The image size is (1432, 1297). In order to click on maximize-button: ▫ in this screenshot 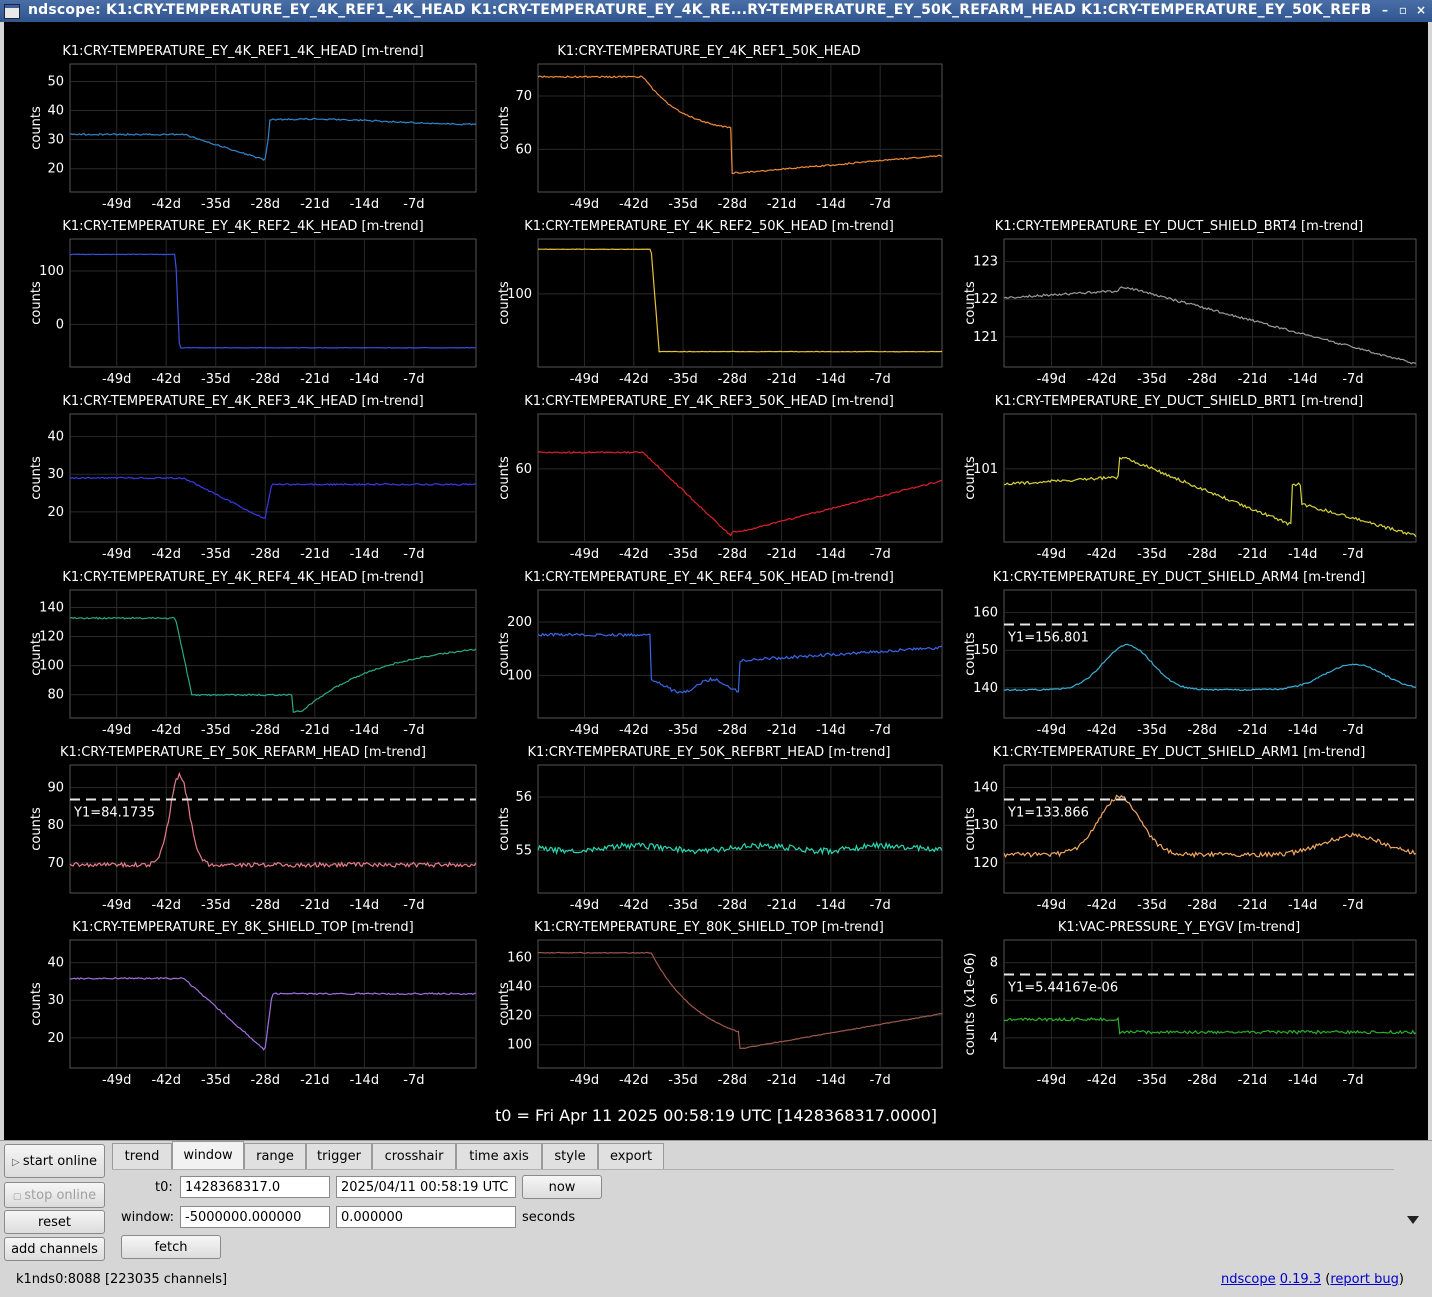, I will do `click(1403, 10)`.